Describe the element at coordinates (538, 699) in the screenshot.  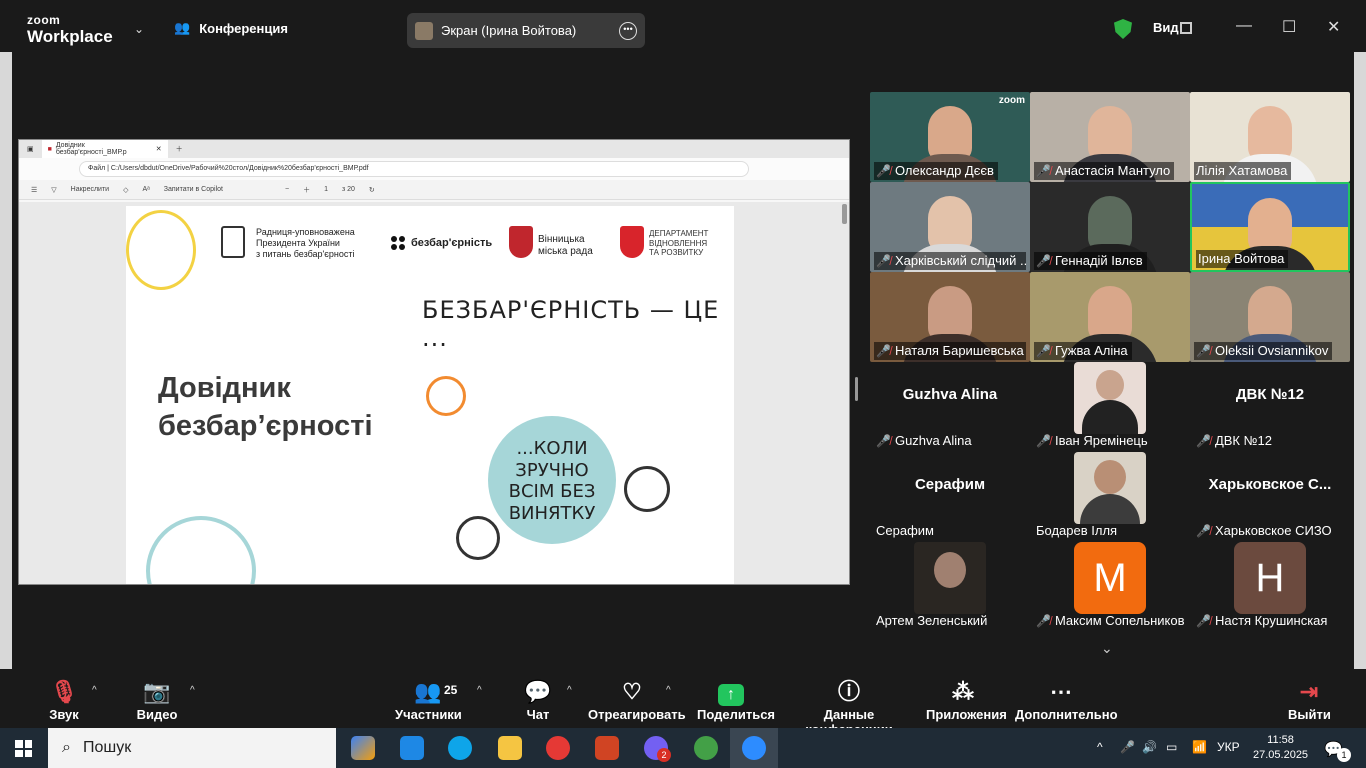
I see `chat-button: 💬 Чат` at that location.